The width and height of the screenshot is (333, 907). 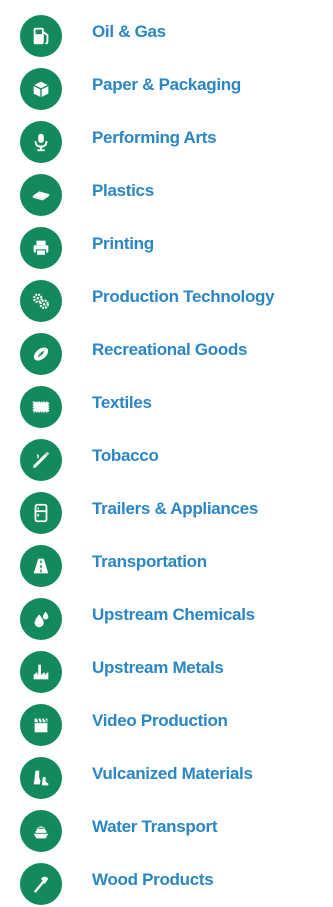 What do you see at coordinates (41, 566) in the screenshot?
I see `road-icon` at bounding box center [41, 566].